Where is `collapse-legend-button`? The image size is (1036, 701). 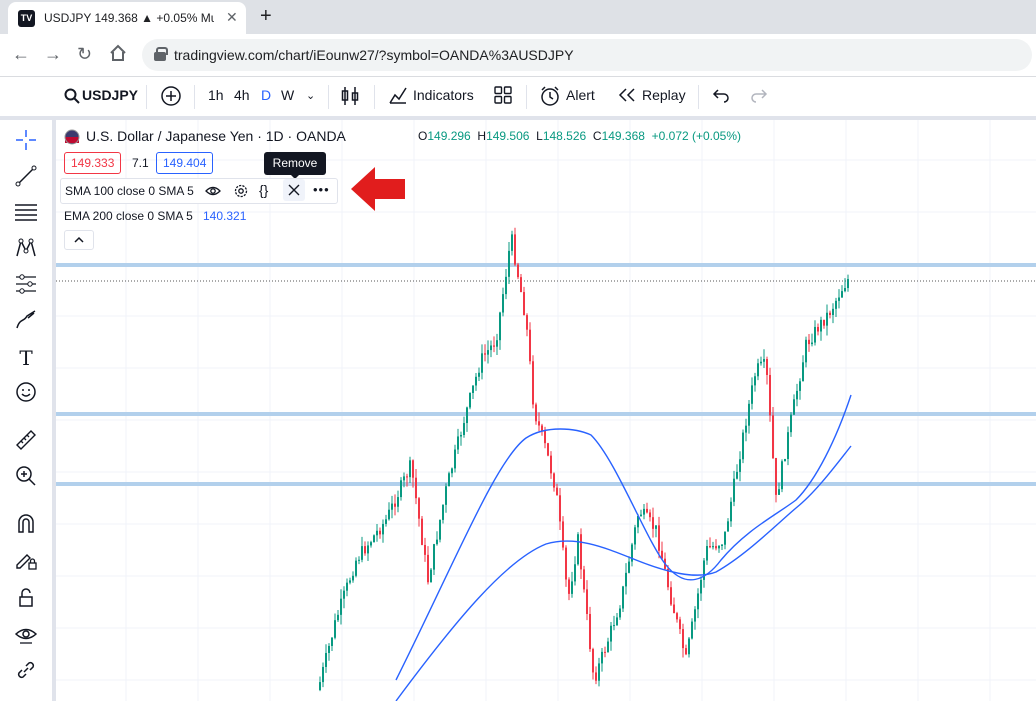 collapse-legend-button is located at coordinates (79, 240).